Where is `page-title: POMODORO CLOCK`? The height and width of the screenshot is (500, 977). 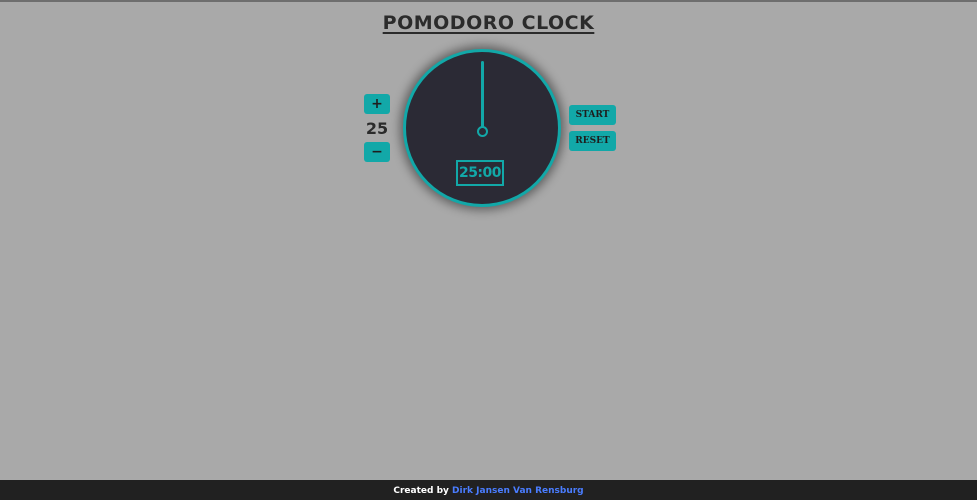 page-title: POMODORO CLOCK is located at coordinates (488, 23).